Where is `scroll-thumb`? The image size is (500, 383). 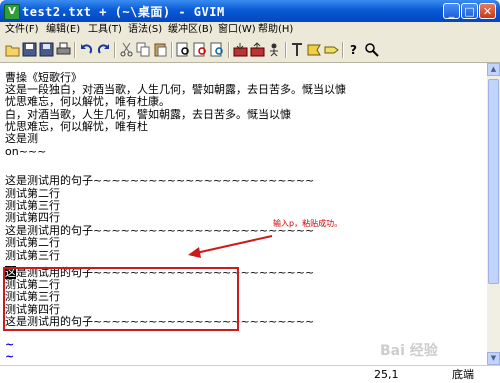
scroll-thumb is located at coordinates (493, 181).